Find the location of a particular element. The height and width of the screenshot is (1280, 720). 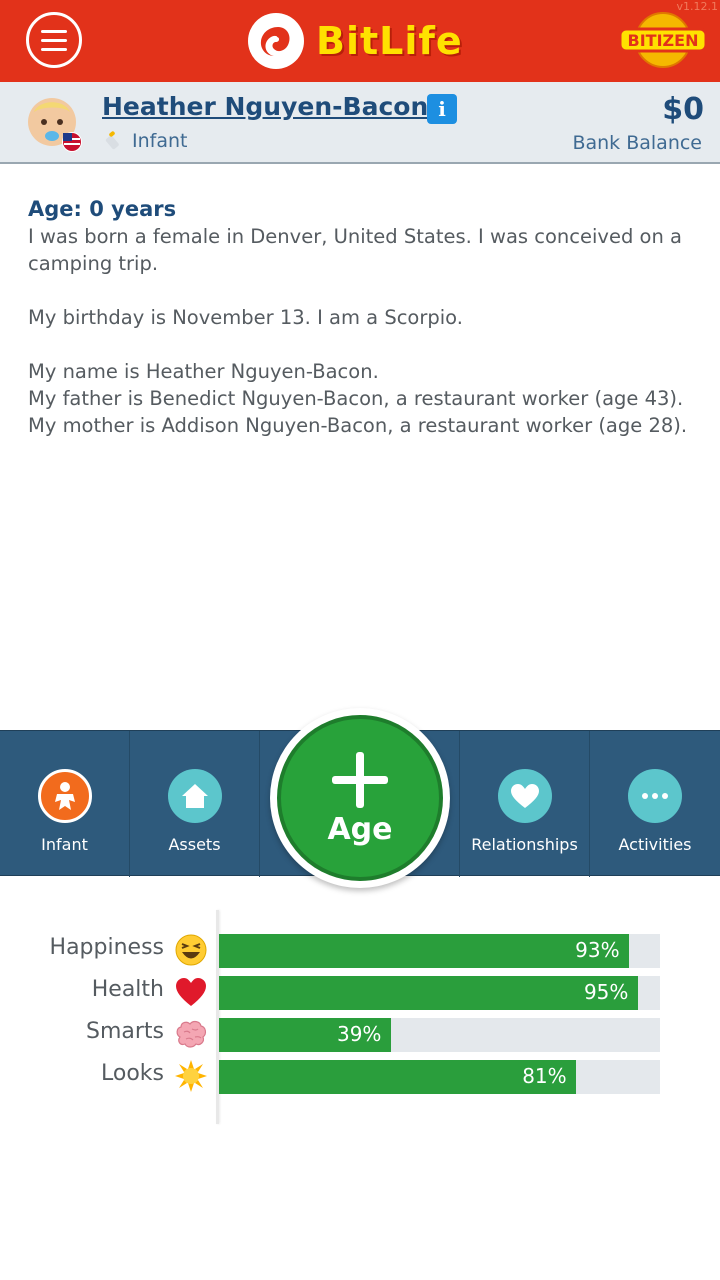

info-button: i is located at coordinates (442, 109).